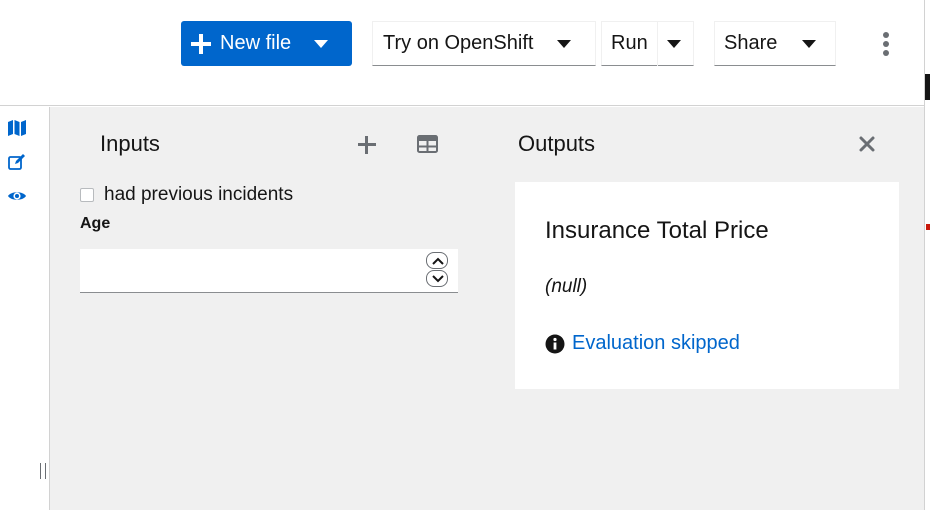 The image size is (930, 510). I want to click on share-dropdown: Share, so click(775, 43).